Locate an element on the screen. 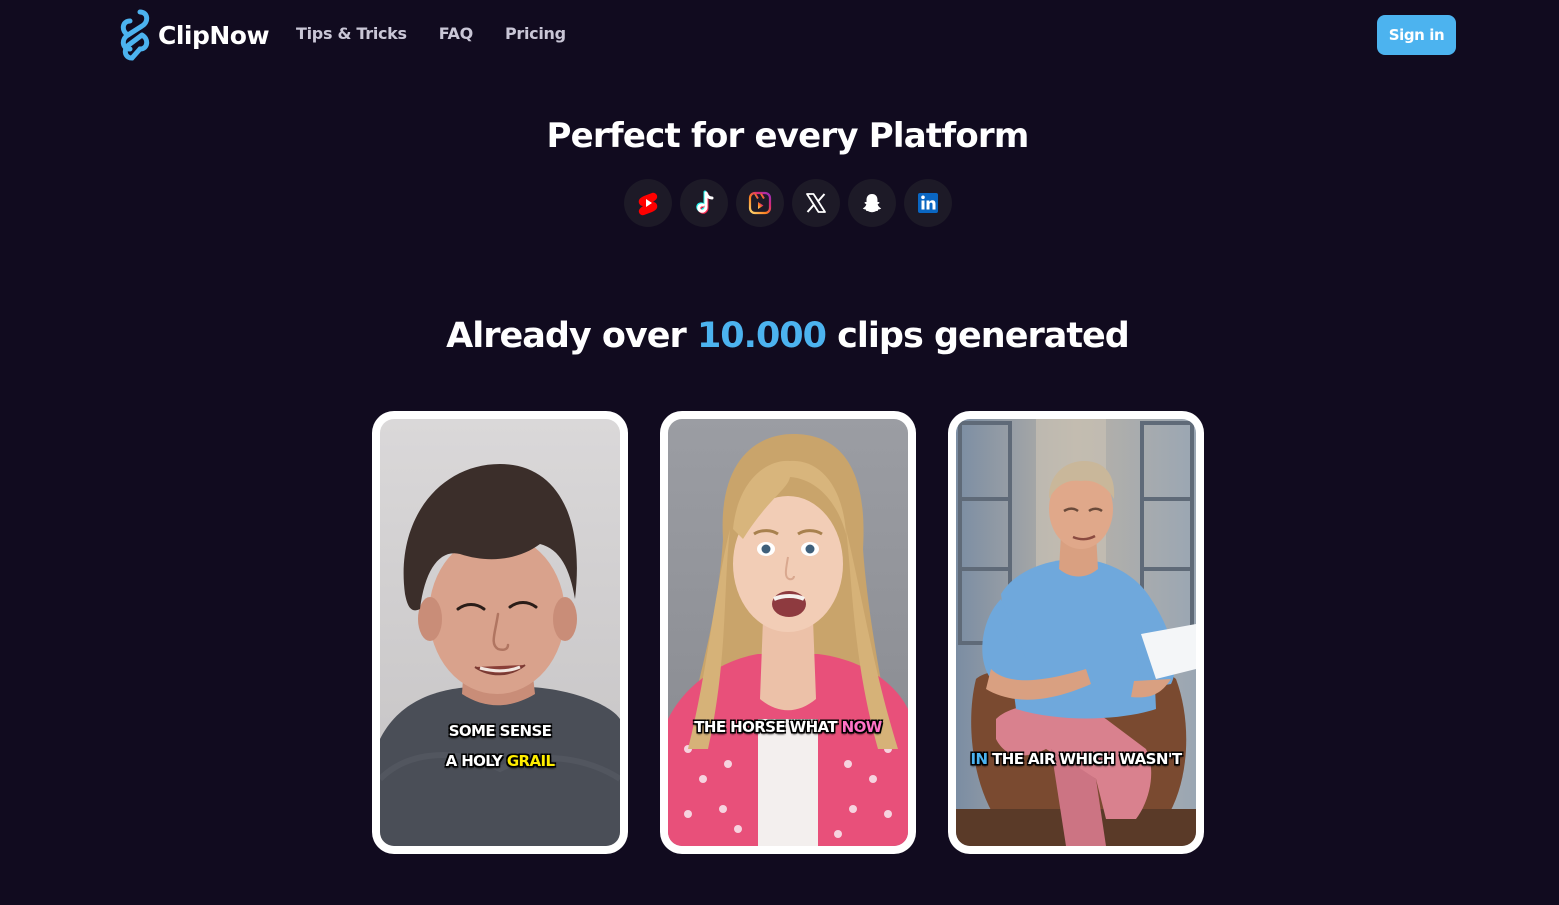 The height and width of the screenshot is (905, 1559). logo-text: ClipNow is located at coordinates (214, 35).